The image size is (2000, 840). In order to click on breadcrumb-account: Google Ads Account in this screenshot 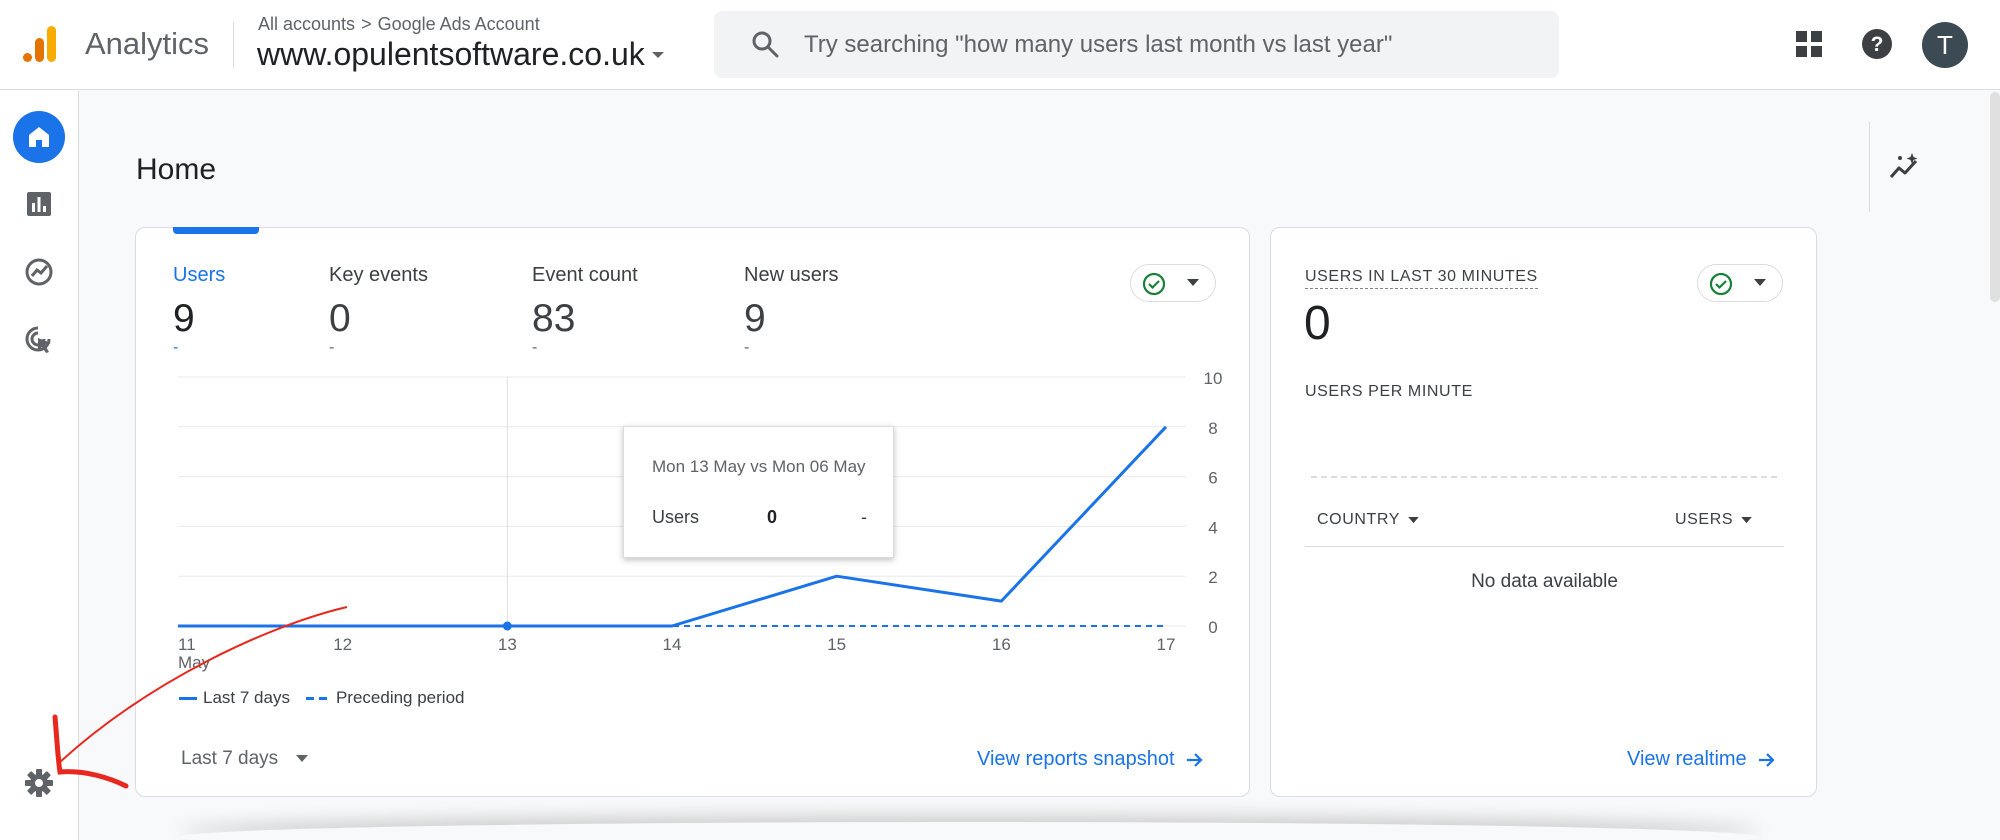, I will do `click(459, 24)`.